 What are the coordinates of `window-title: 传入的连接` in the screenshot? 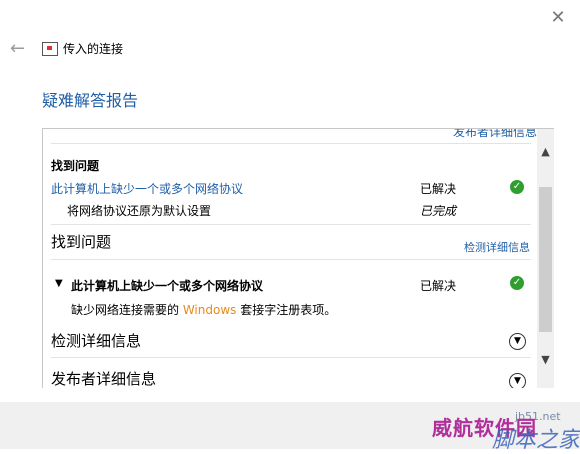 It's located at (93, 49).